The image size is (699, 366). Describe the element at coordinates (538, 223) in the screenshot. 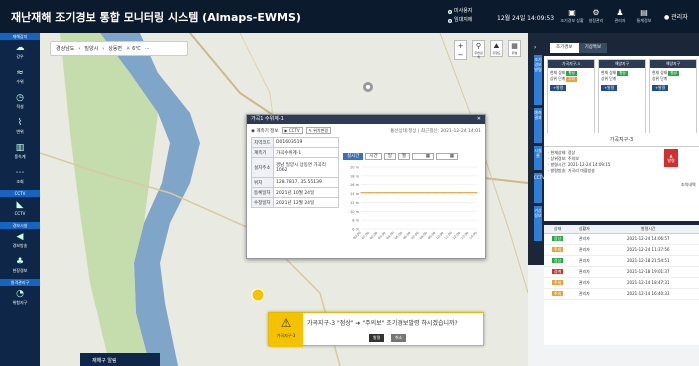

I see `vtab-weather: 기상정보` at that location.